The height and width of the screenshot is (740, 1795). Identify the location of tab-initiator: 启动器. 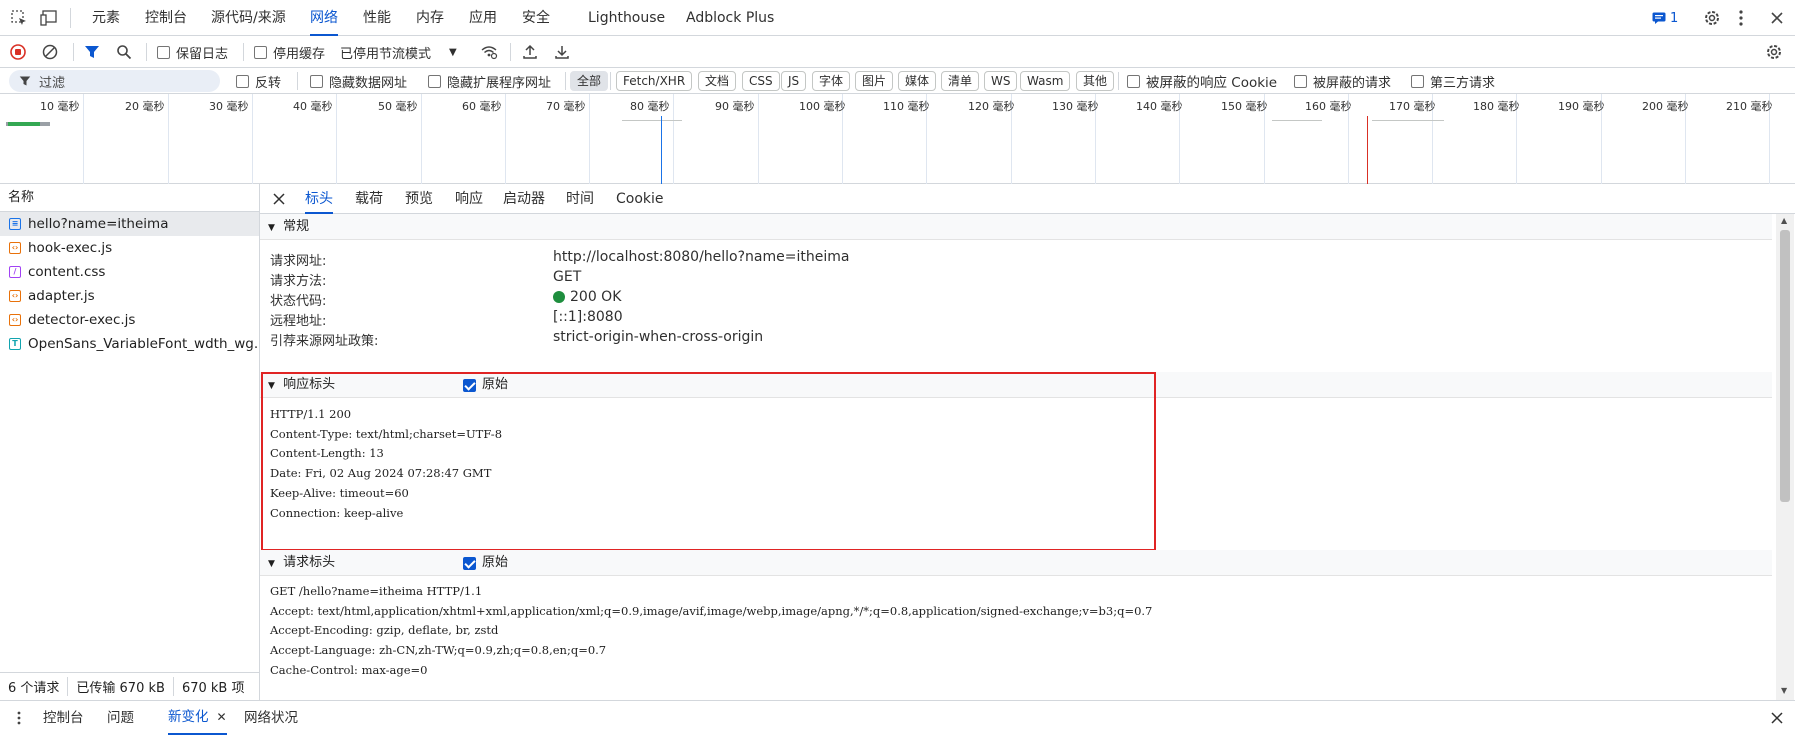
(524, 199).